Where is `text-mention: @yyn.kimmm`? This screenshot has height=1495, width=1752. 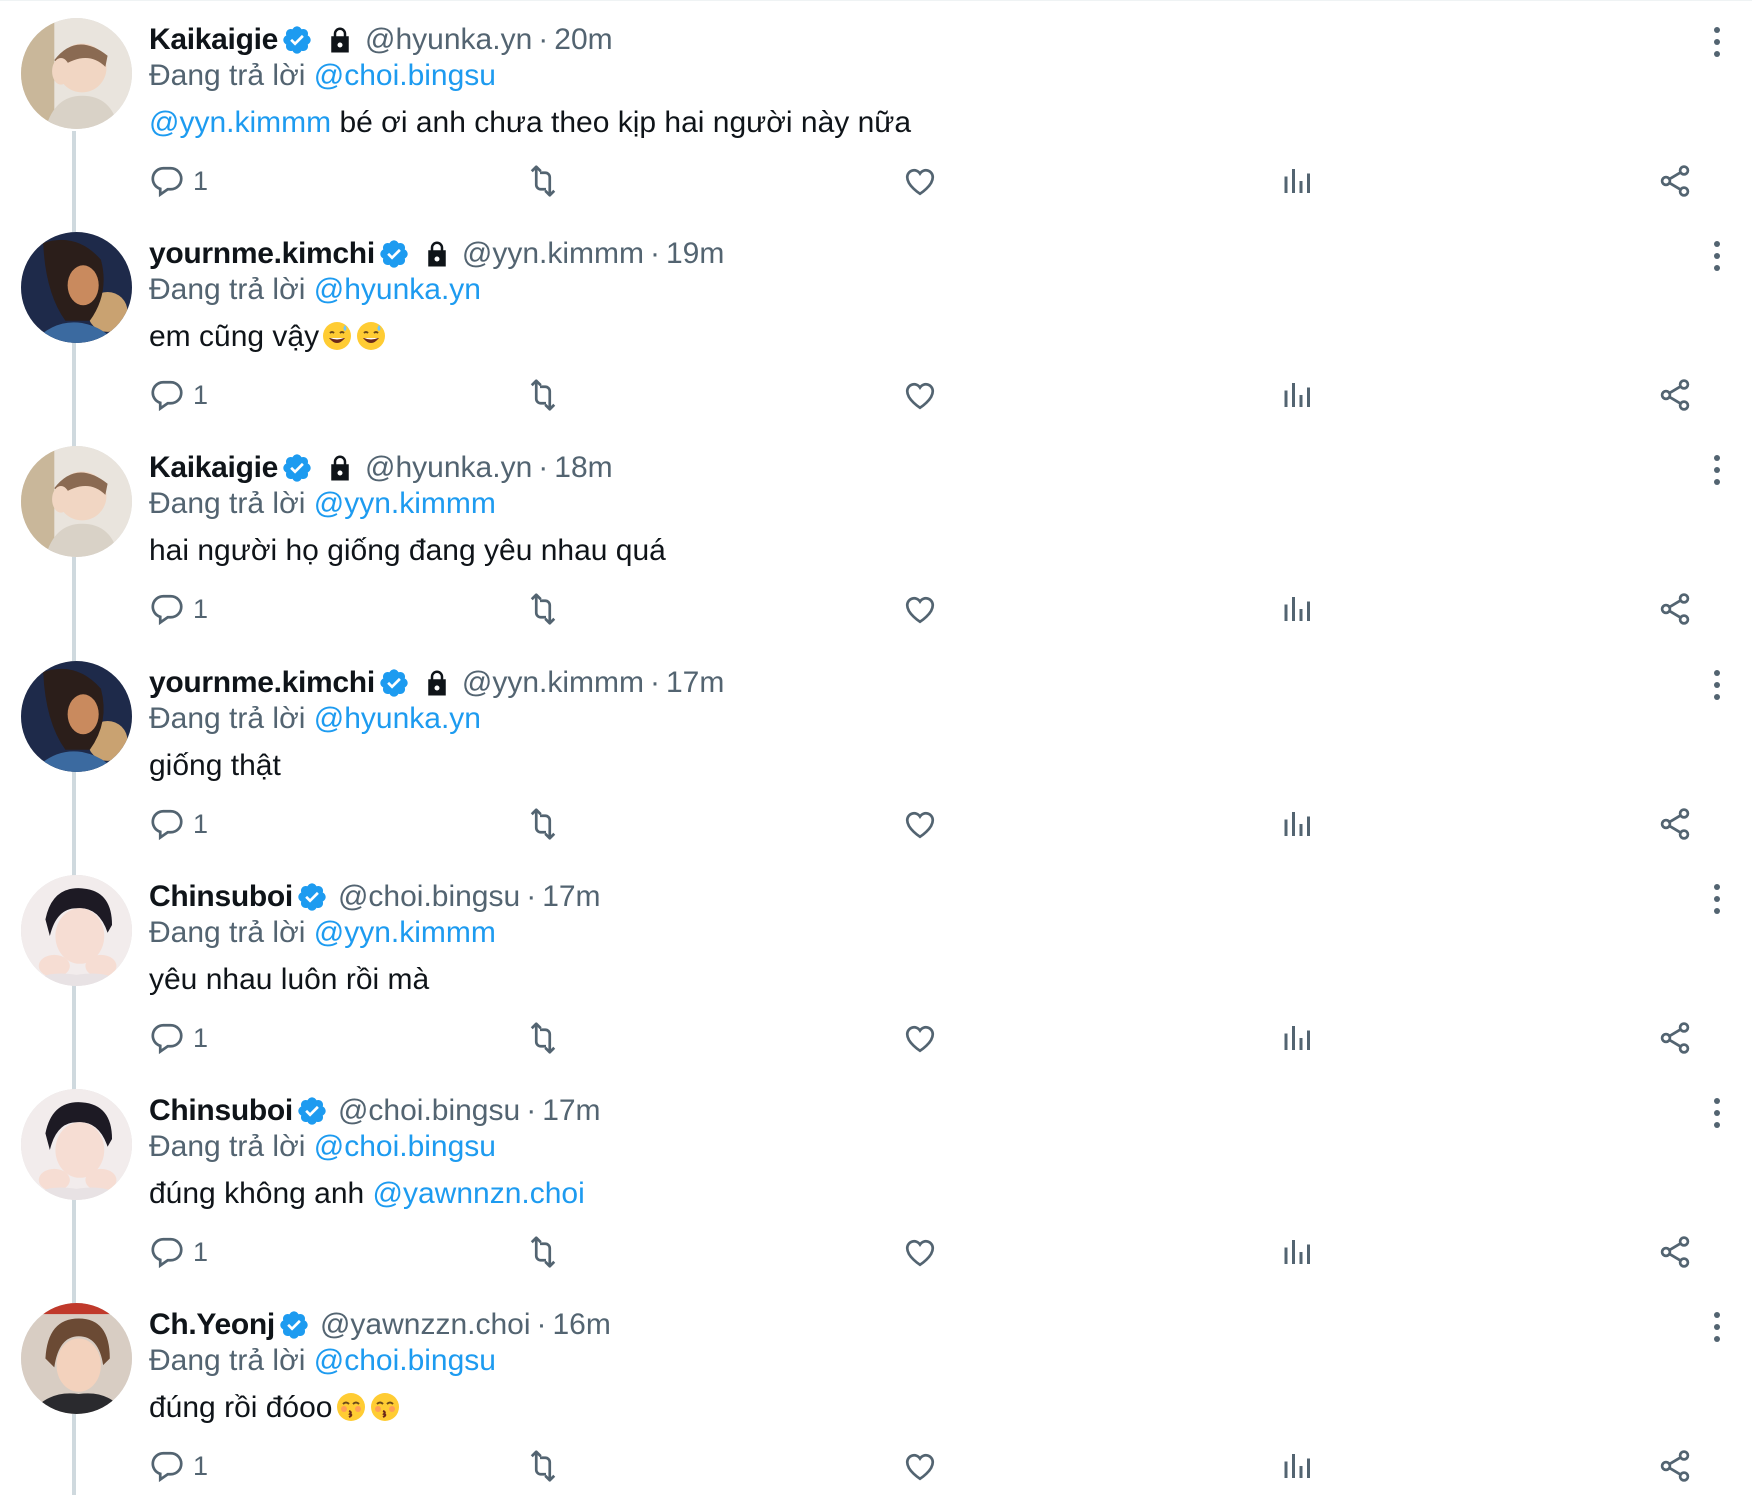 text-mention: @yyn.kimmm is located at coordinates (240, 122).